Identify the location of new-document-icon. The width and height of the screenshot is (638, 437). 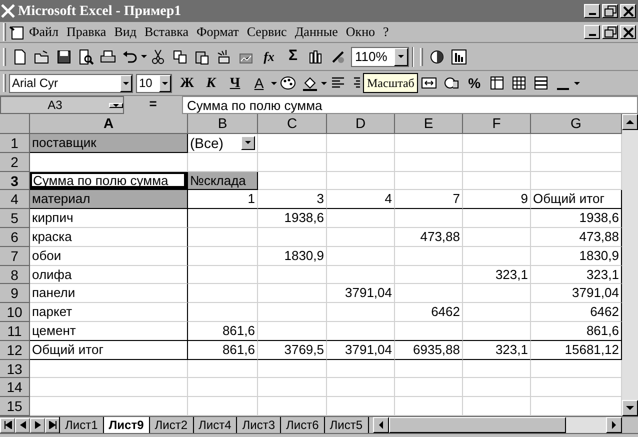
(20, 56).